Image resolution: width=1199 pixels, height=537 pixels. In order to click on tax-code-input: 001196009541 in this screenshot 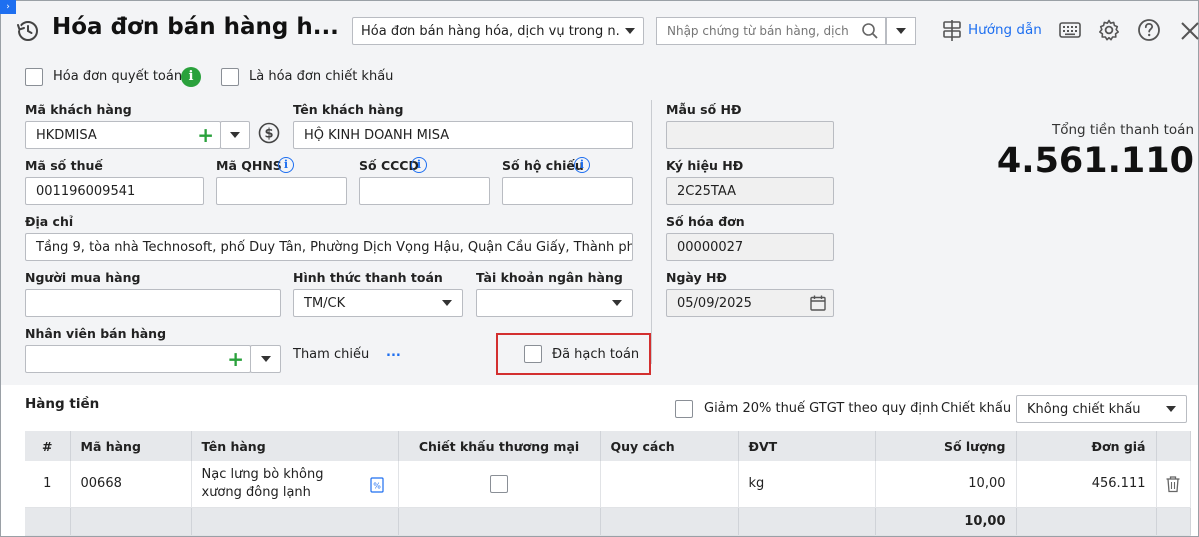, I will do `click(114, 191)`.